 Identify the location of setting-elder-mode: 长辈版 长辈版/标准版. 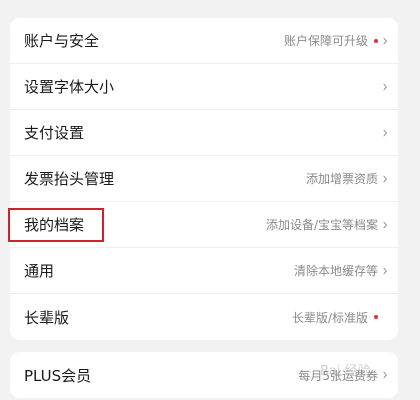
(204, 317).